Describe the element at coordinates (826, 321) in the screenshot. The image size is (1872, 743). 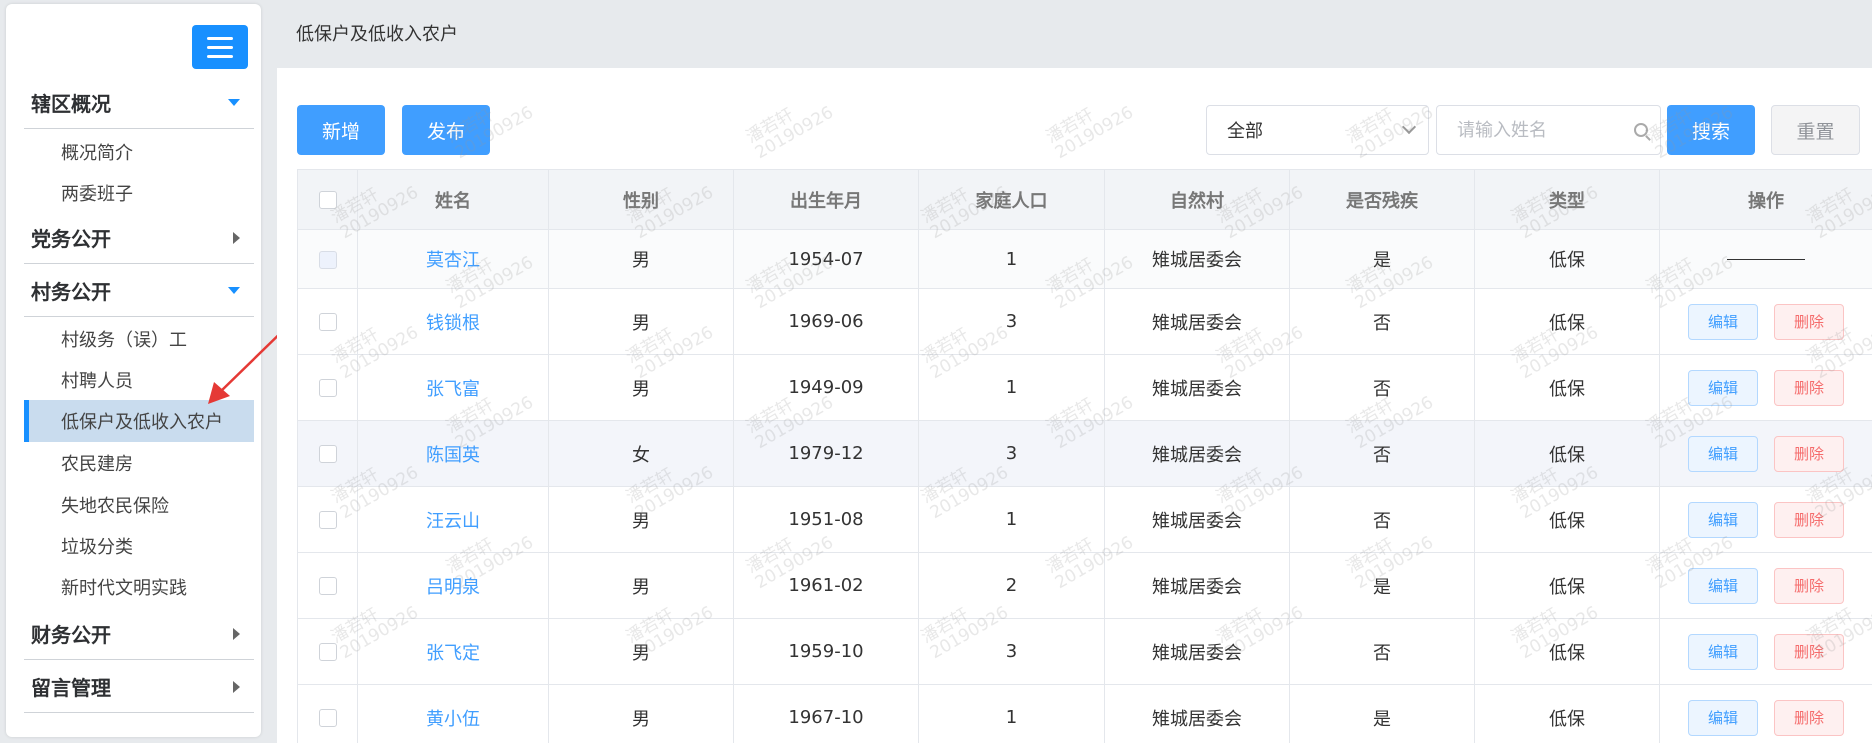
I see `cell-birth: 1969-06` at that location.